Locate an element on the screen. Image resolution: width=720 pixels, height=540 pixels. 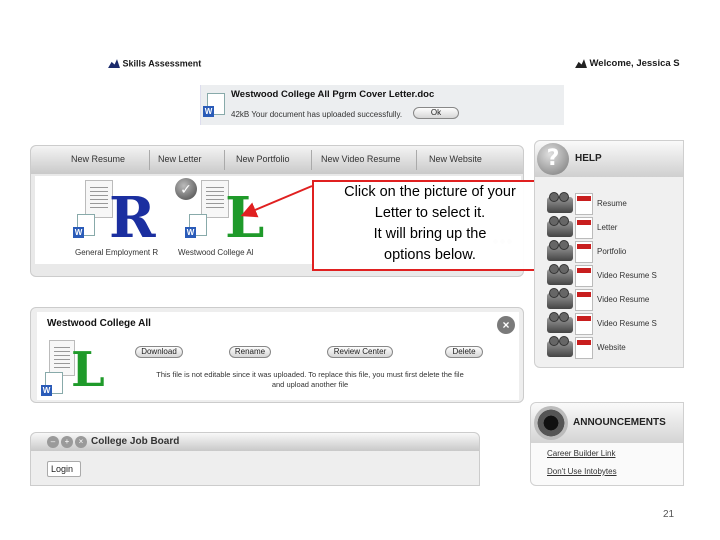
resume-document-caption: General Employment R is located at coordinates (117, 252).